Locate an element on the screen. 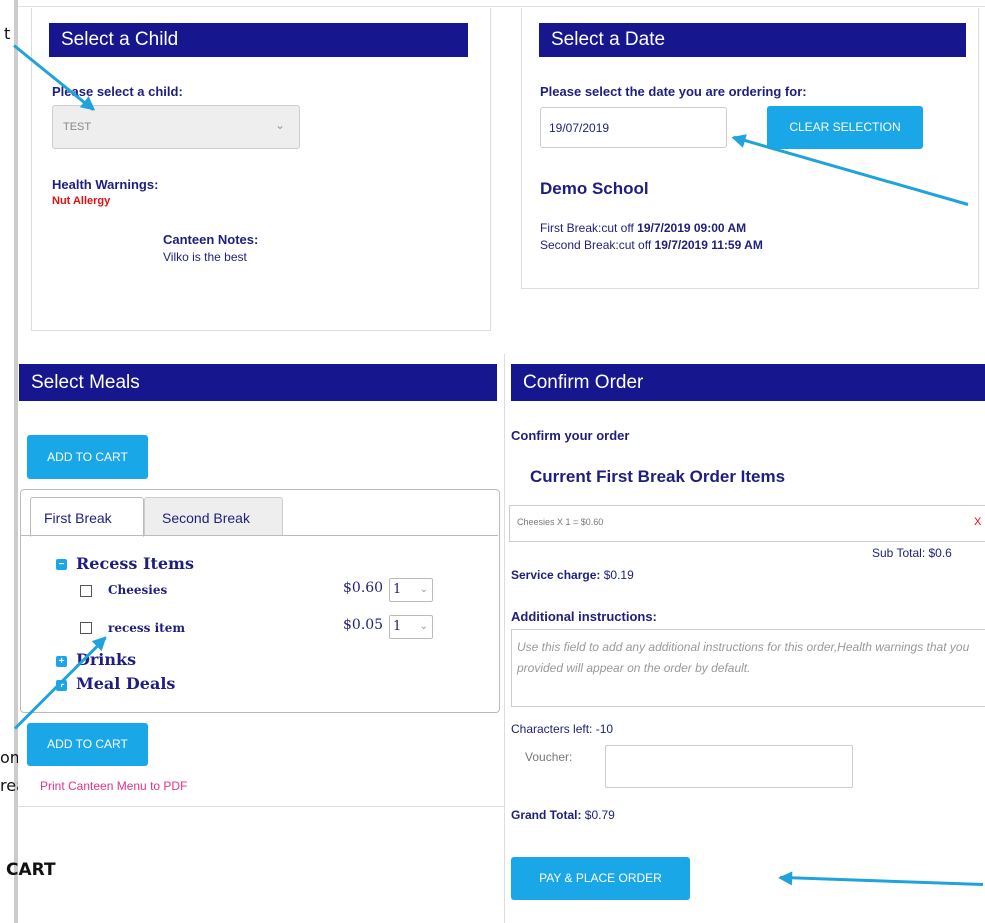 The width and height of the screenshot is (985, 923). qty-value-recess-item: 1 is located at coordinates (397, 626).